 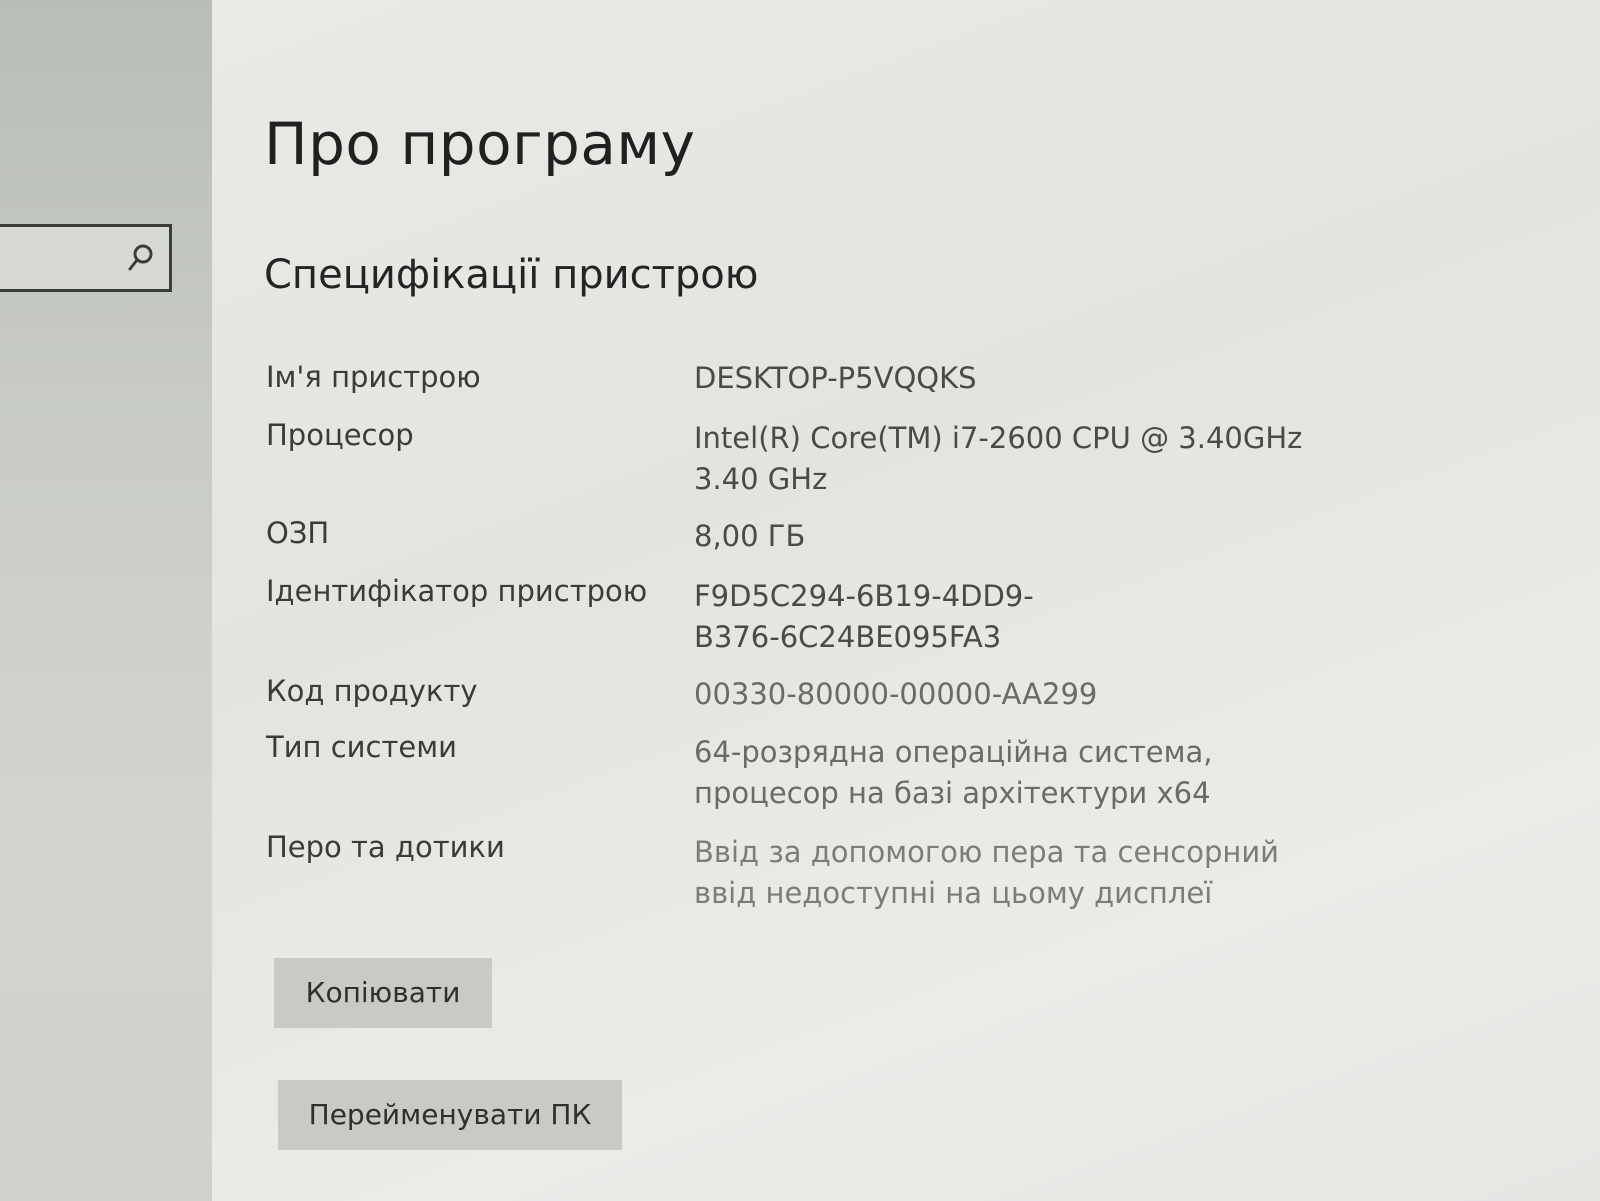 What do you see at coordinates (998, 438) in the screenshot?
I see `spec-value-processor-line1: Intel(R) Core(TM) i7-2600 CPU @ 3.40GHz` at bounding box center [998, 438].